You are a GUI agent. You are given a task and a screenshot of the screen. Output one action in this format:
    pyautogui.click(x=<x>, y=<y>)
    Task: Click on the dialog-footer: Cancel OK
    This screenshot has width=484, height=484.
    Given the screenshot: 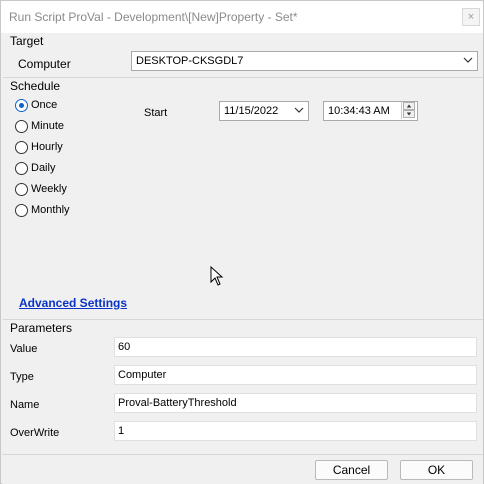 What is the action you would take?
    pyautogui.click(x=242, y=469)
    